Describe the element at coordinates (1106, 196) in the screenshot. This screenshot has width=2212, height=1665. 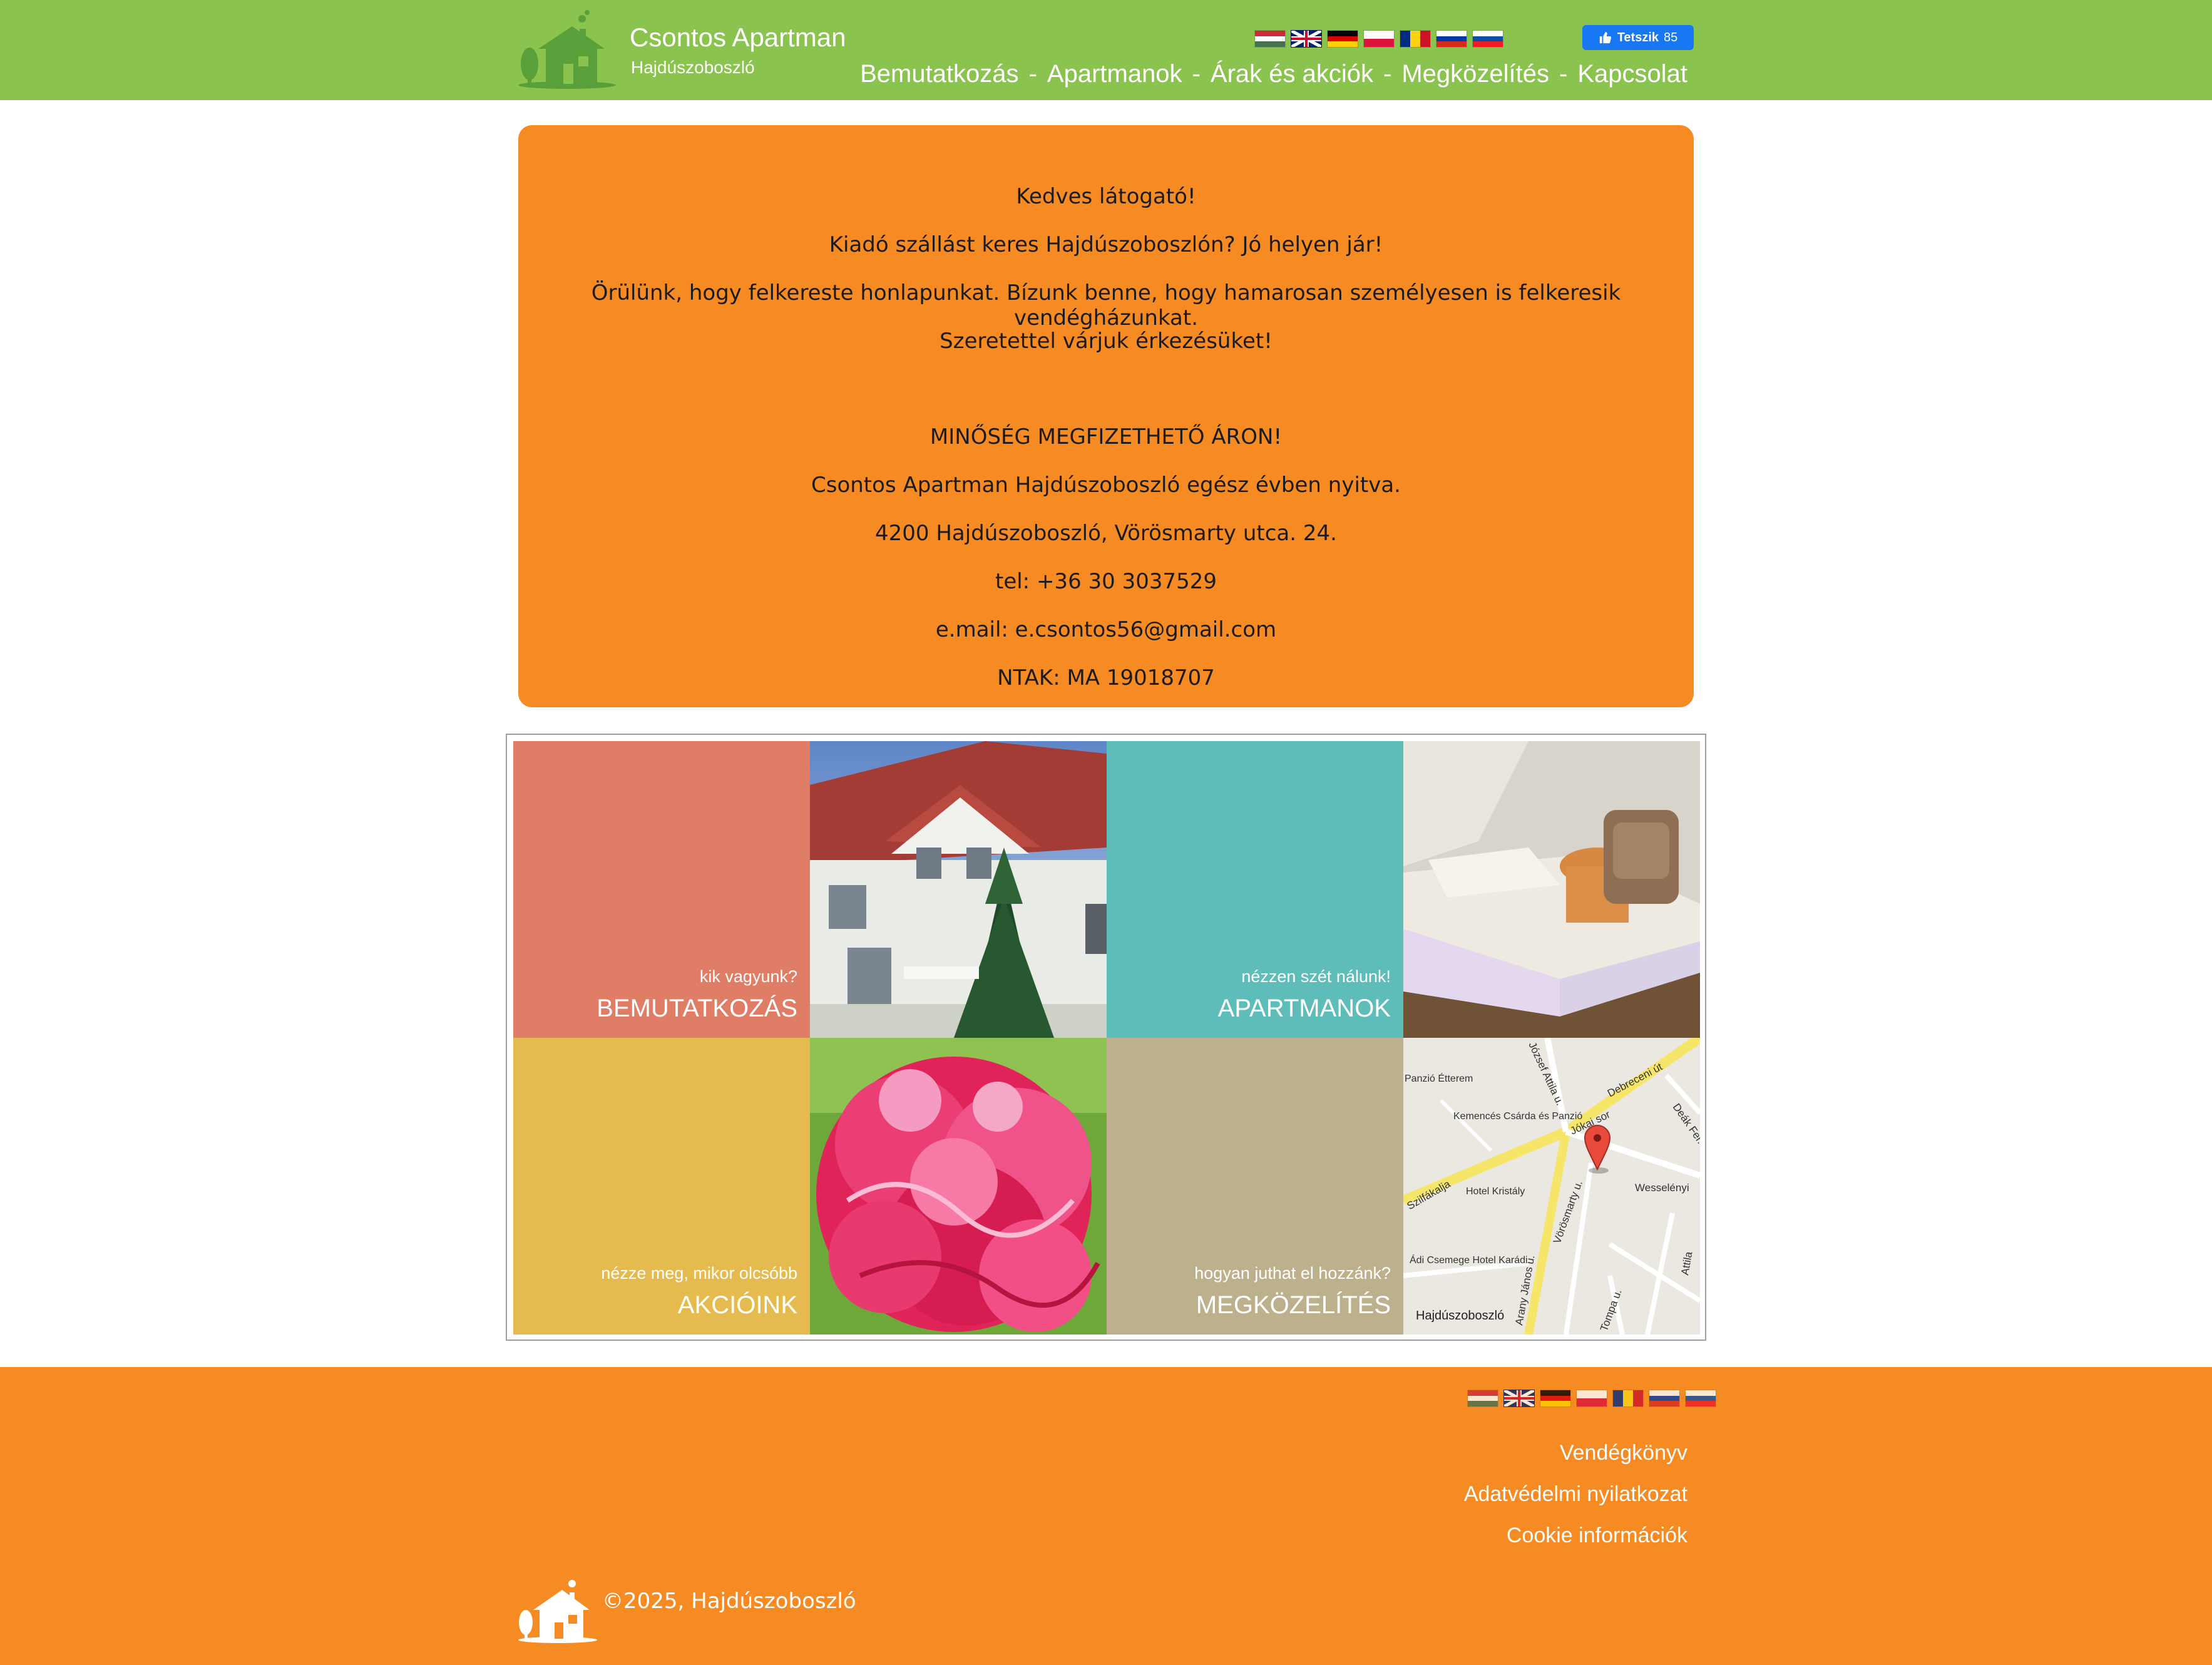
I see `welcome-greeting: Kedves látogató!` at that location.